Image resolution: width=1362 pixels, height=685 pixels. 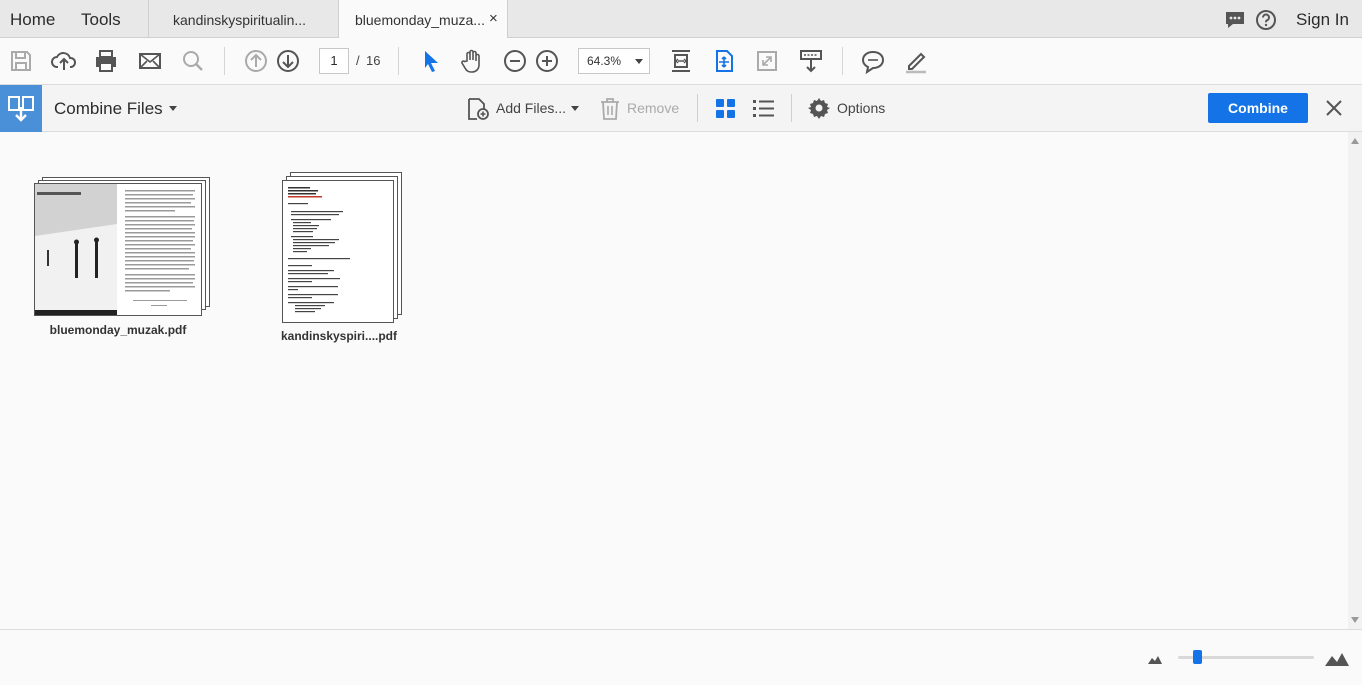 What do you see at coordinates (1235, 20) in the screenshot?
I see `chat-icon` at bounding box center [1235, 20].